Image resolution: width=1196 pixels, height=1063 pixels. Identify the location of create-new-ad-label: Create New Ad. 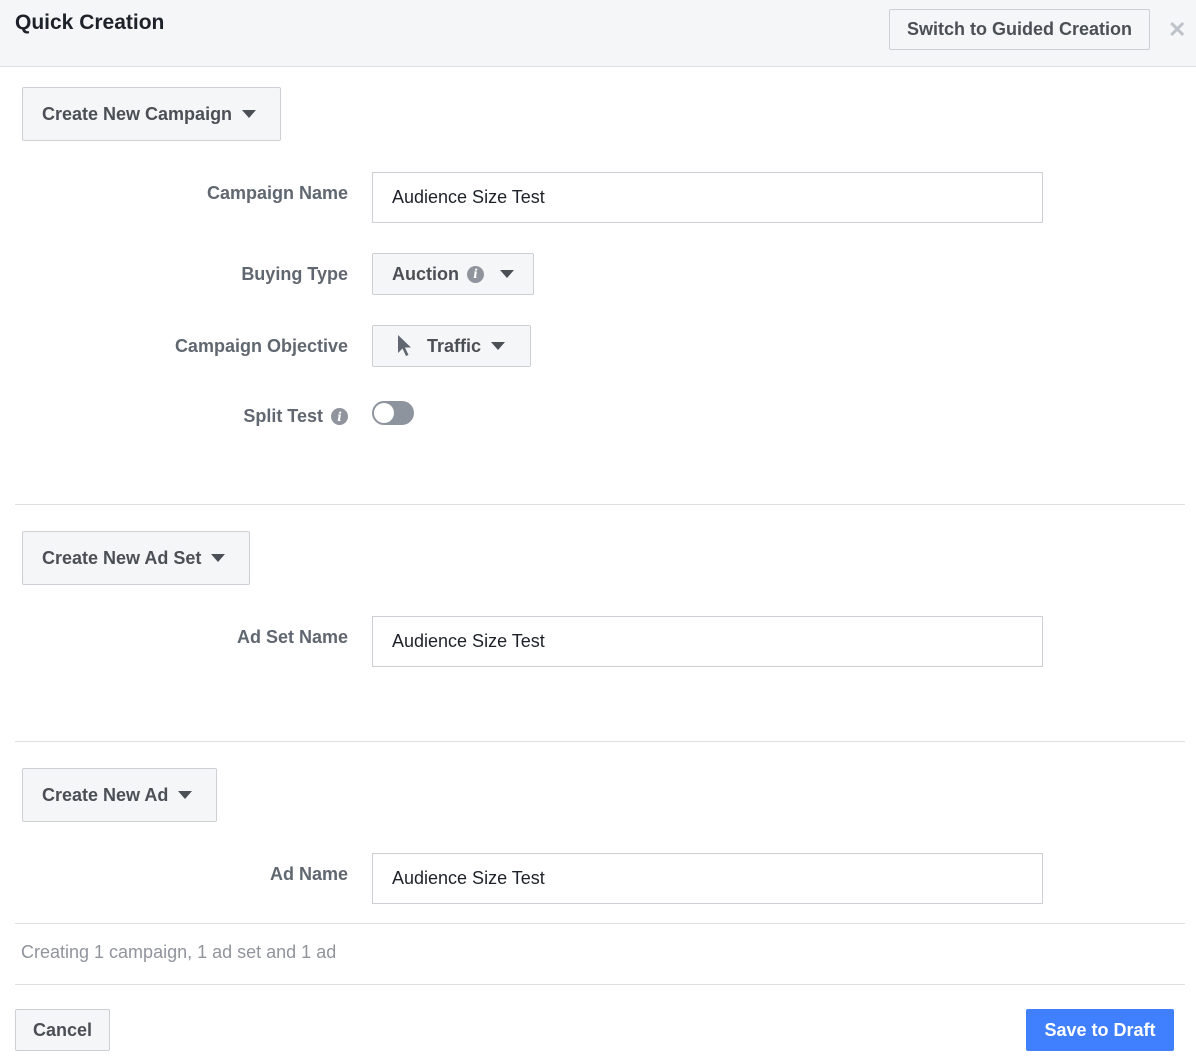
(105, 794).